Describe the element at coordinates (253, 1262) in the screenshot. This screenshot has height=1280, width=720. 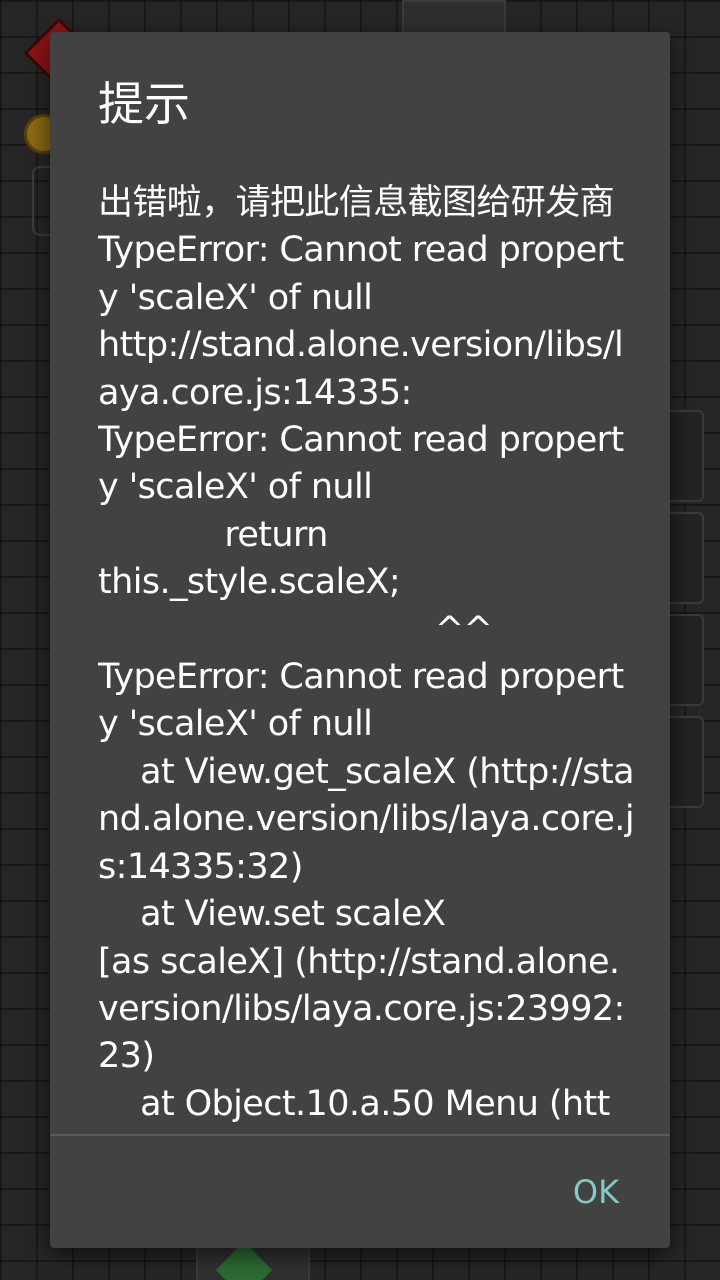
I see `chevron-down-icon` at that location.